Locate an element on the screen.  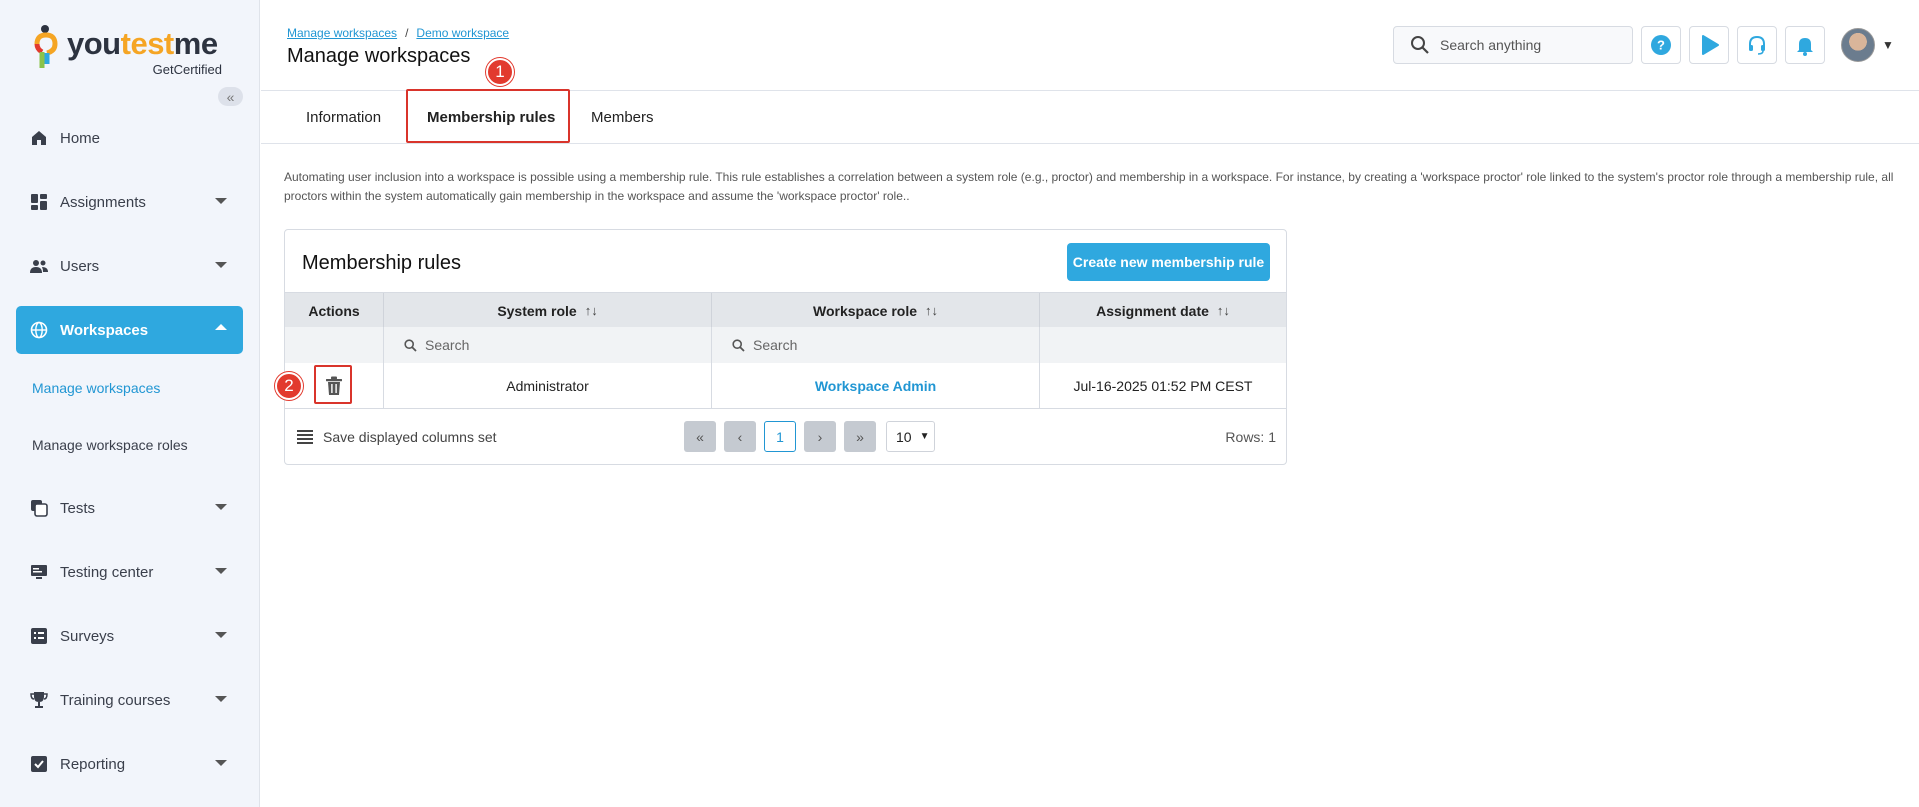
play-tutorial-button is located at coordinates (1709, 45).